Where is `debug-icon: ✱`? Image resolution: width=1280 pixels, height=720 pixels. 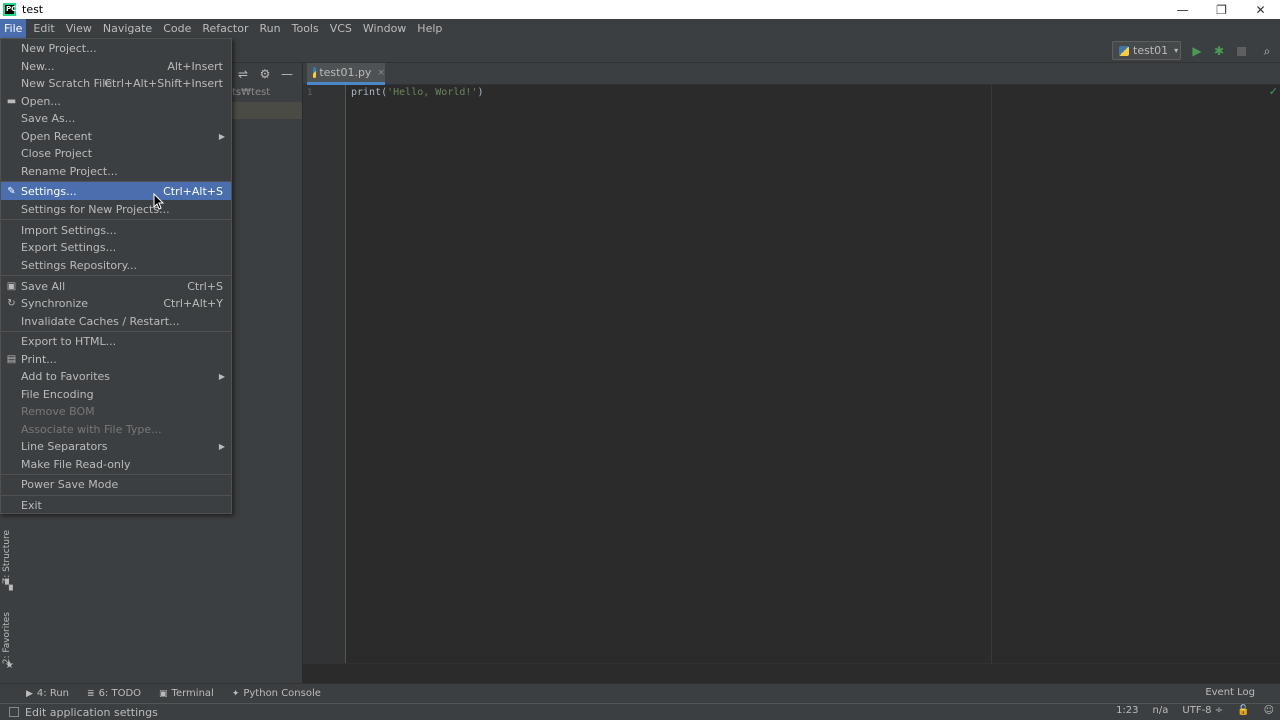 debug-icon: ✱ is located at coordinates (1219, 51).